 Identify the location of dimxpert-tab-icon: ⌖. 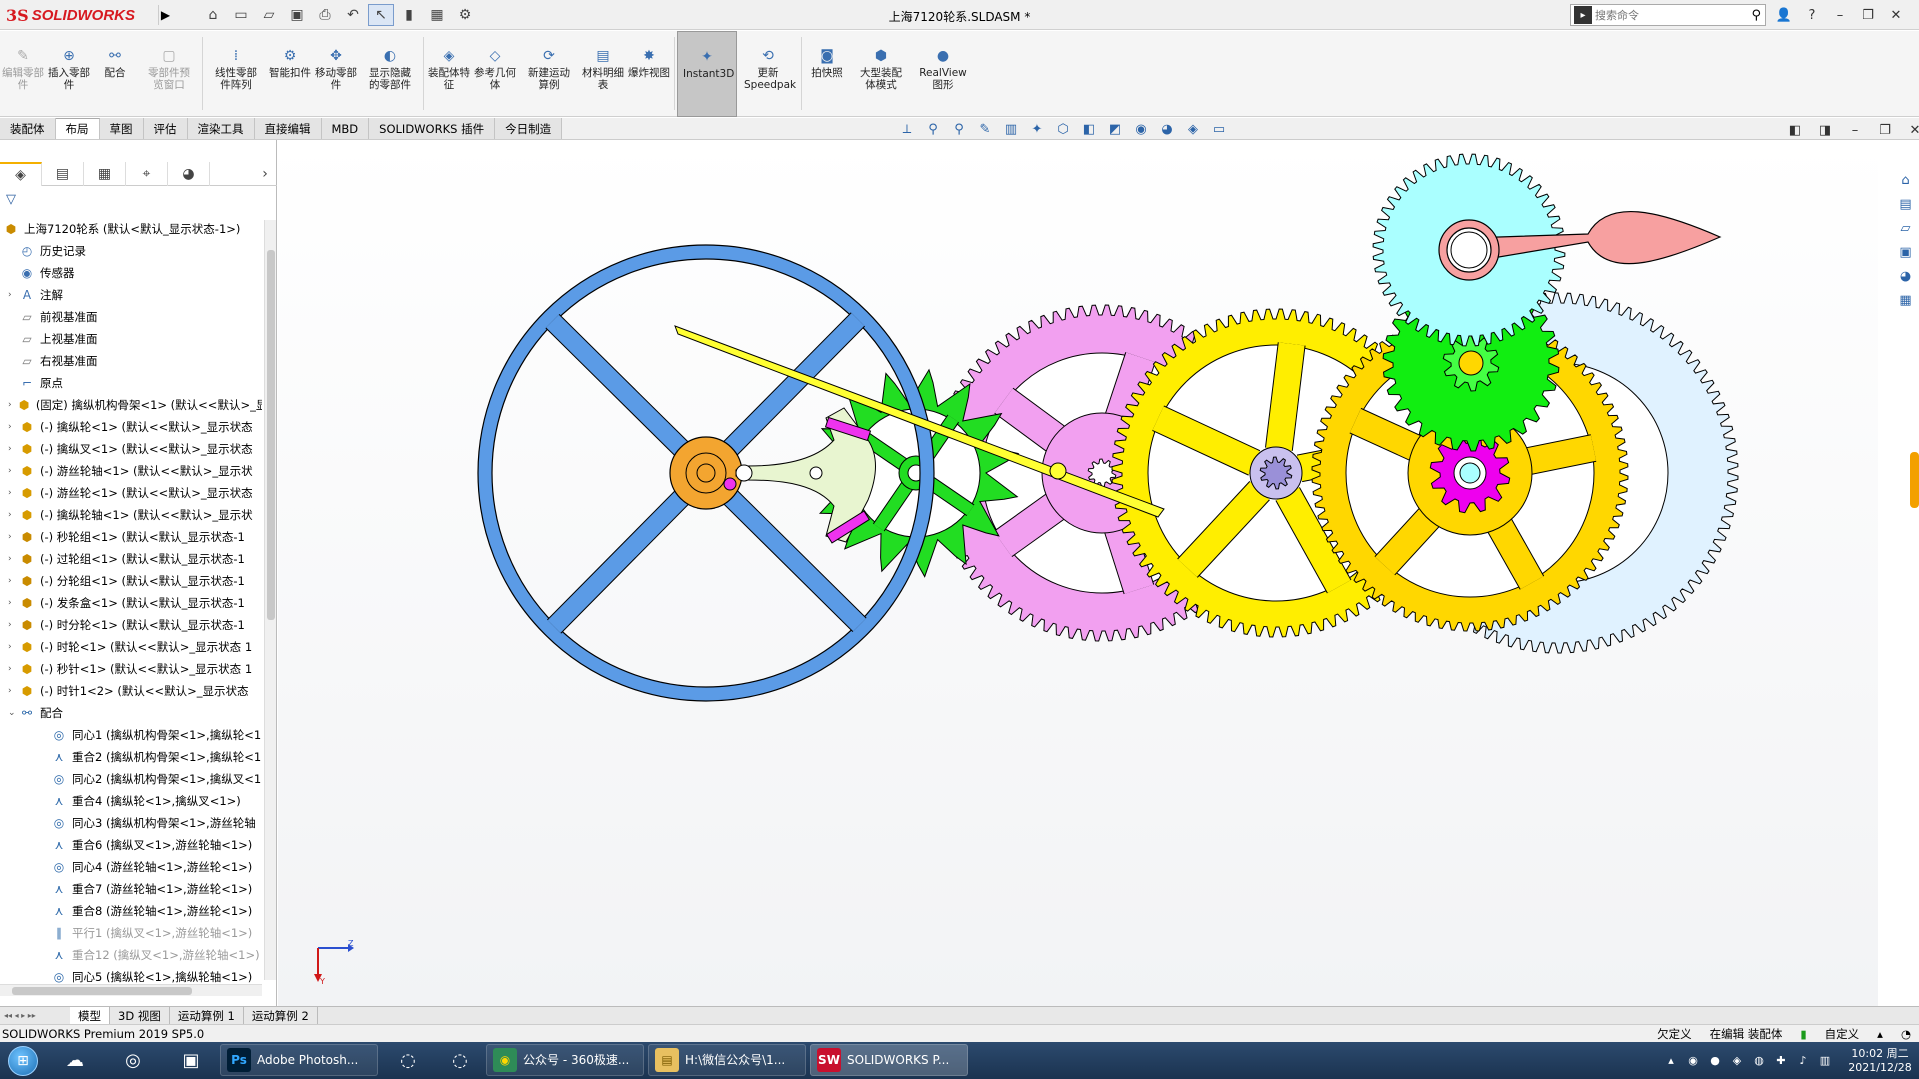
(147, 174).